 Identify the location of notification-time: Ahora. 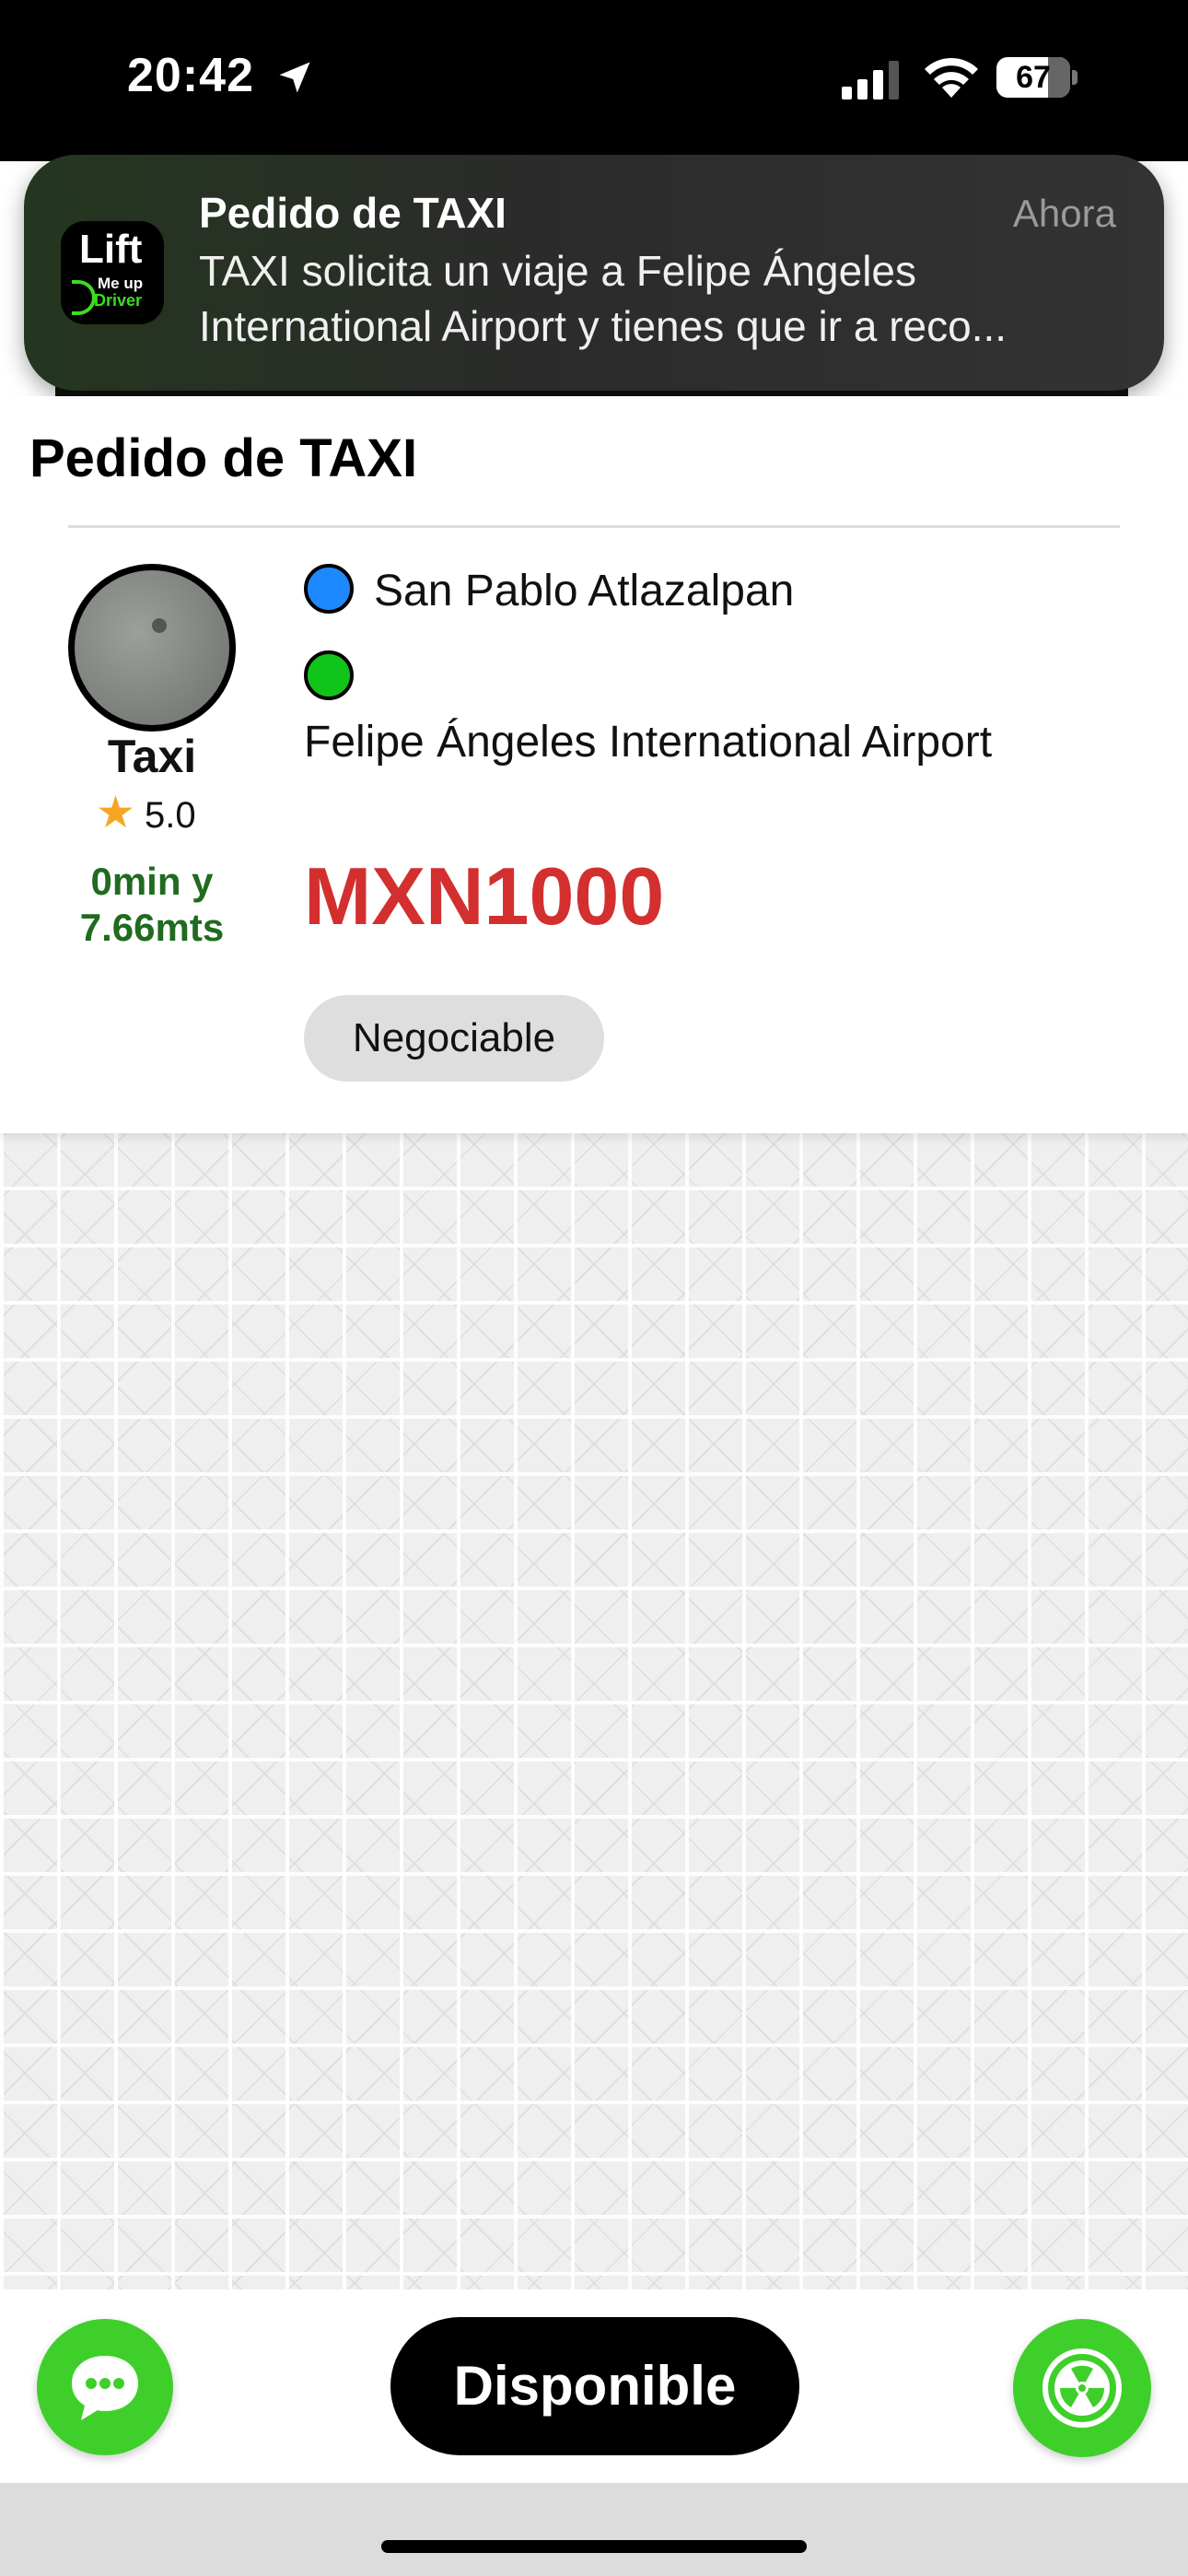
(1064, 213).